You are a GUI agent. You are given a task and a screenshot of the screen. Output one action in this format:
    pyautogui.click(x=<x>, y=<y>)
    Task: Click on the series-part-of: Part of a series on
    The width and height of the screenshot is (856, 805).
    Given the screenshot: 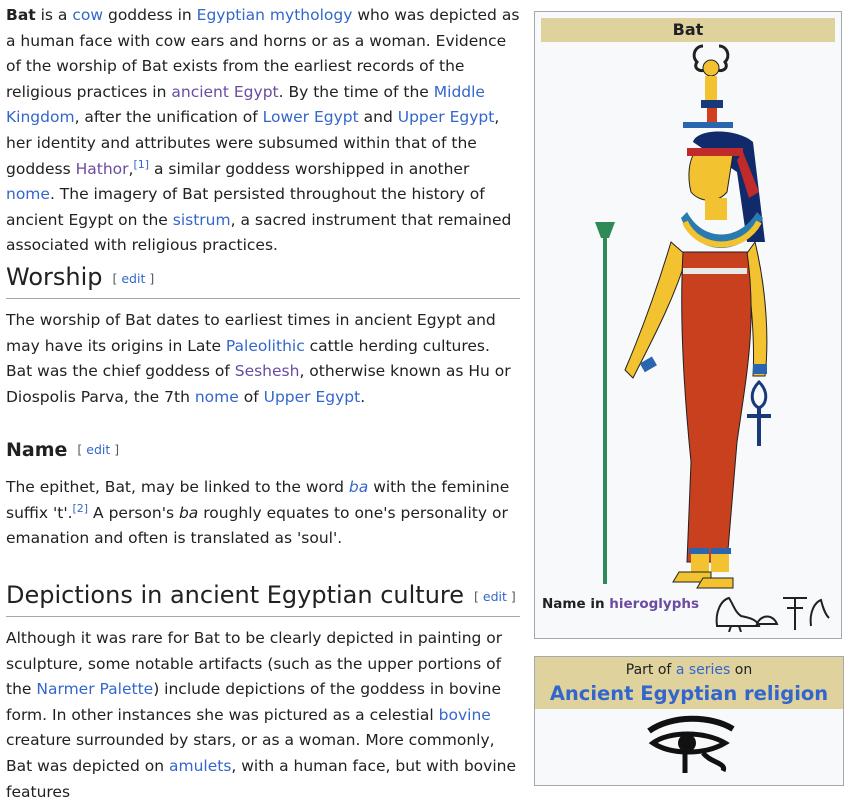 What is the action you would take?
    pyautogui.click(x=689, y=670)
    